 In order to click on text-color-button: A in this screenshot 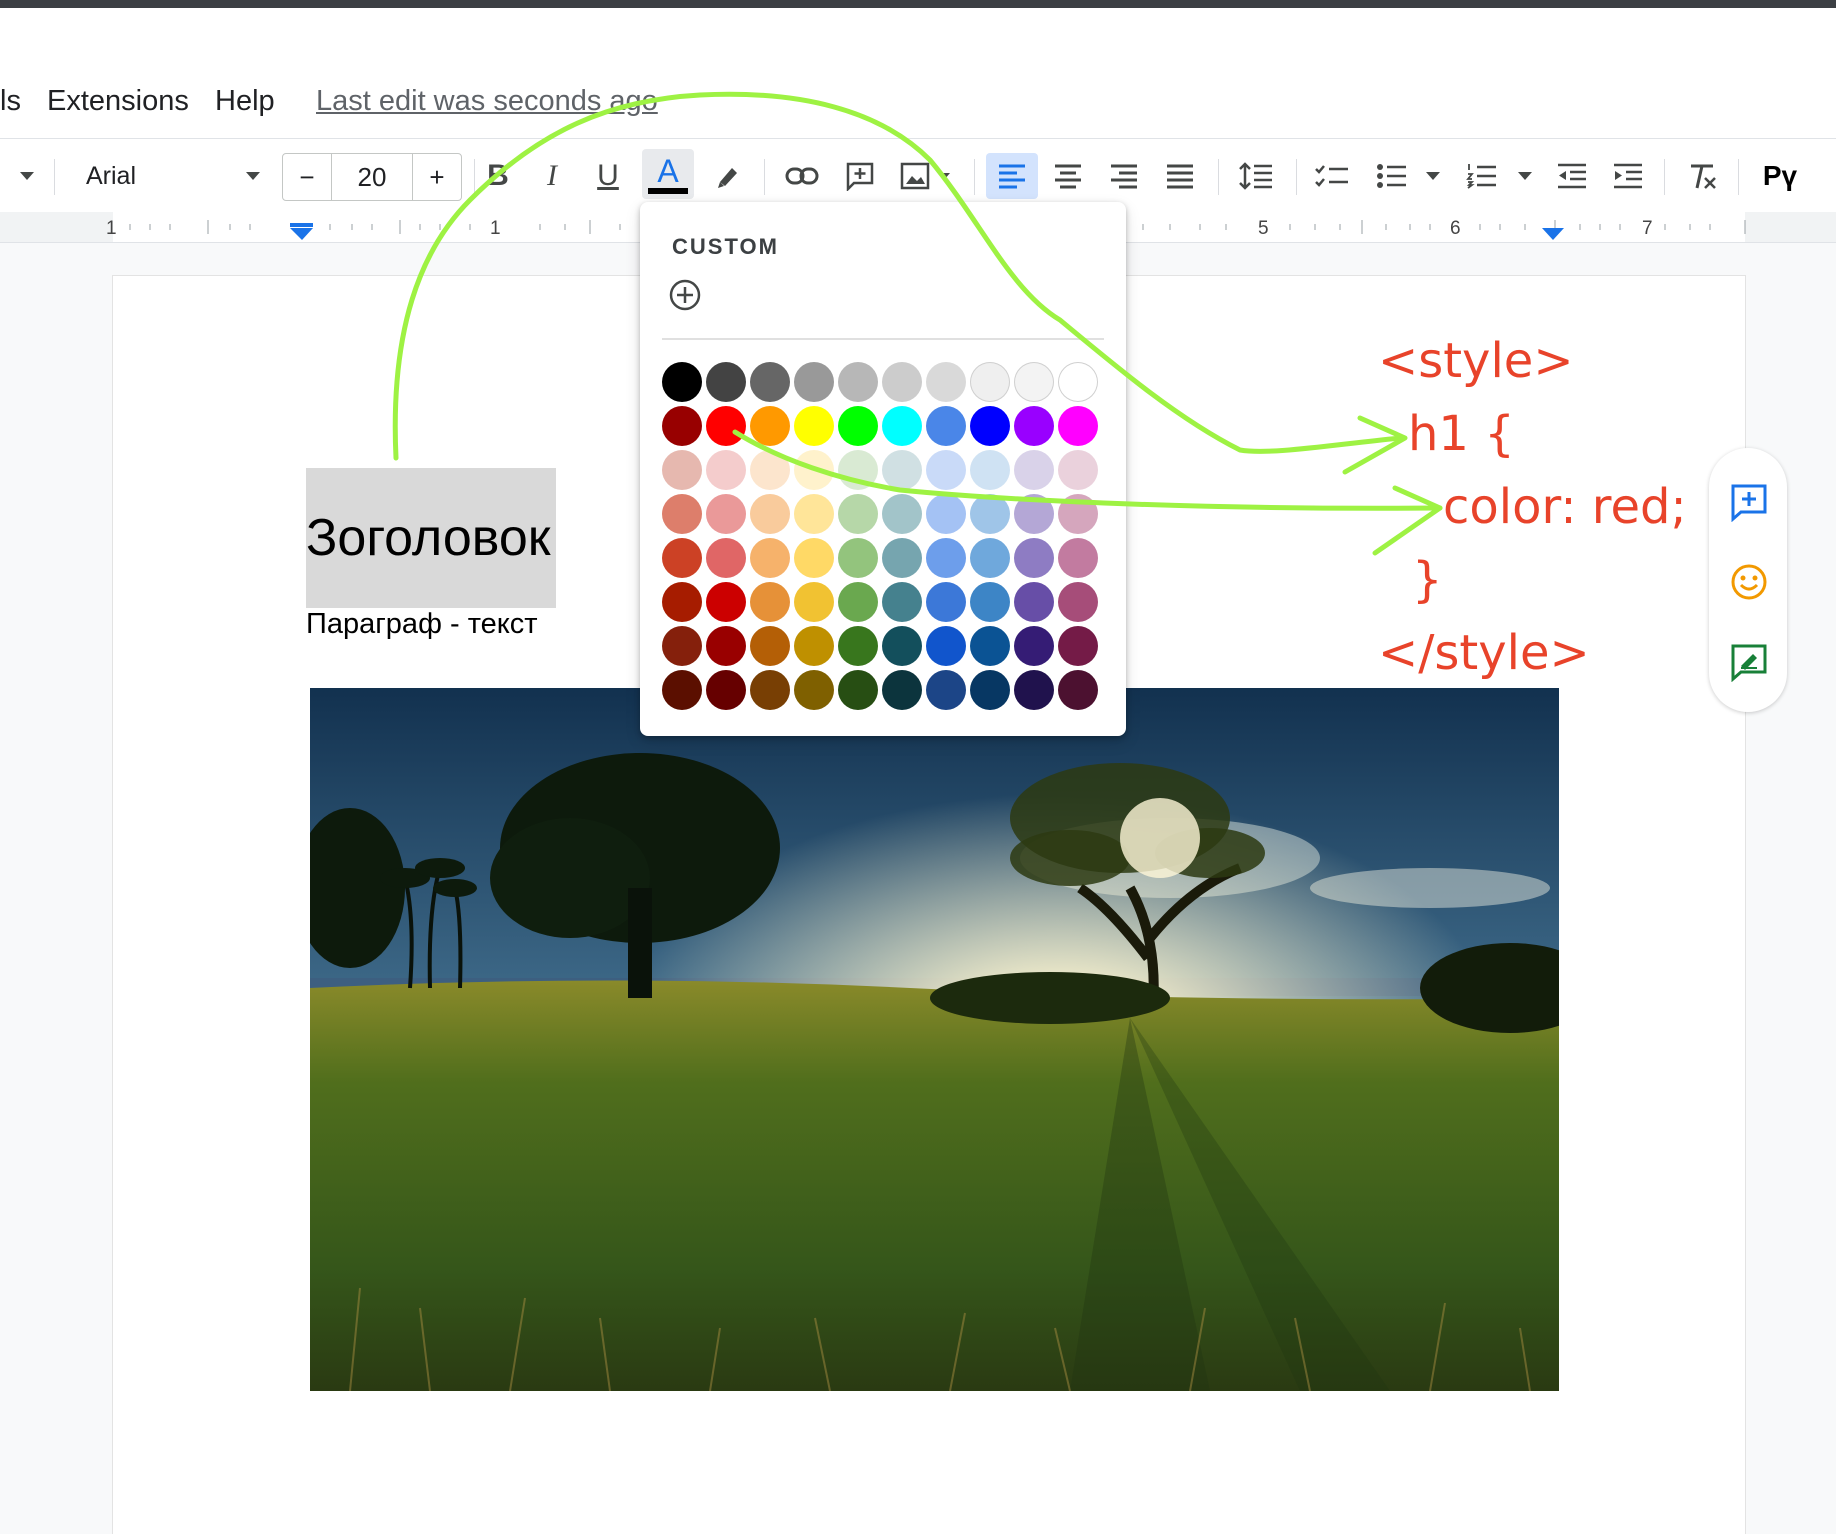, I will do `click(668, 174)`.